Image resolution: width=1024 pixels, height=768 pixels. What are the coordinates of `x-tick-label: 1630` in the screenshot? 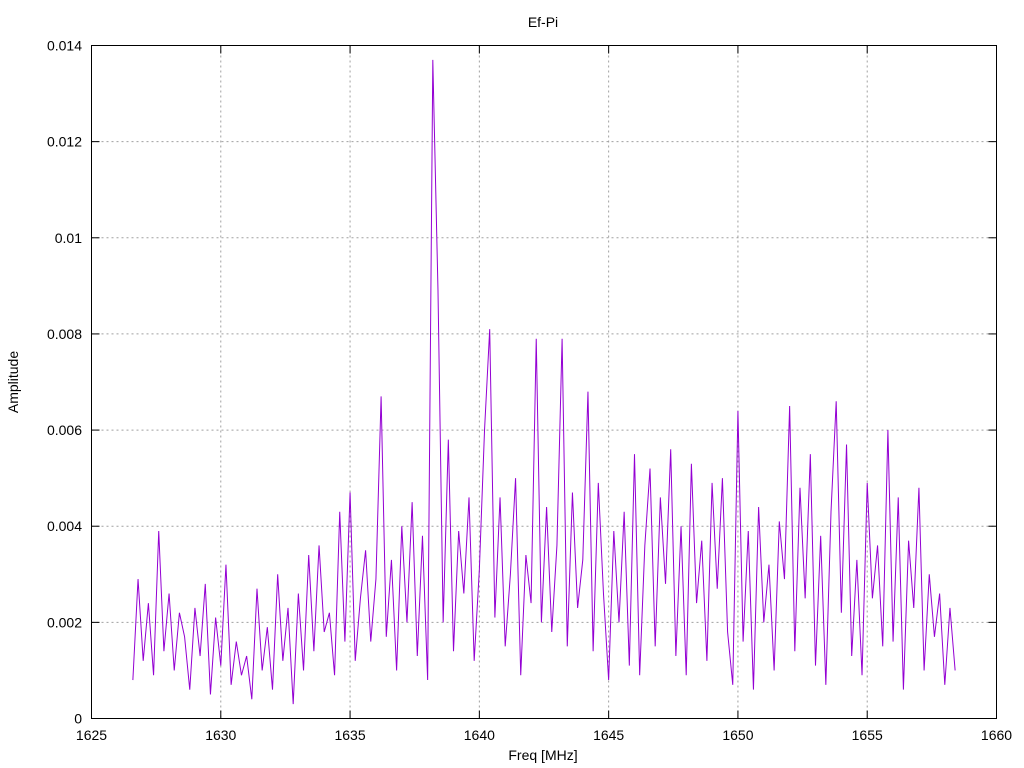 It's located at (220, 735).